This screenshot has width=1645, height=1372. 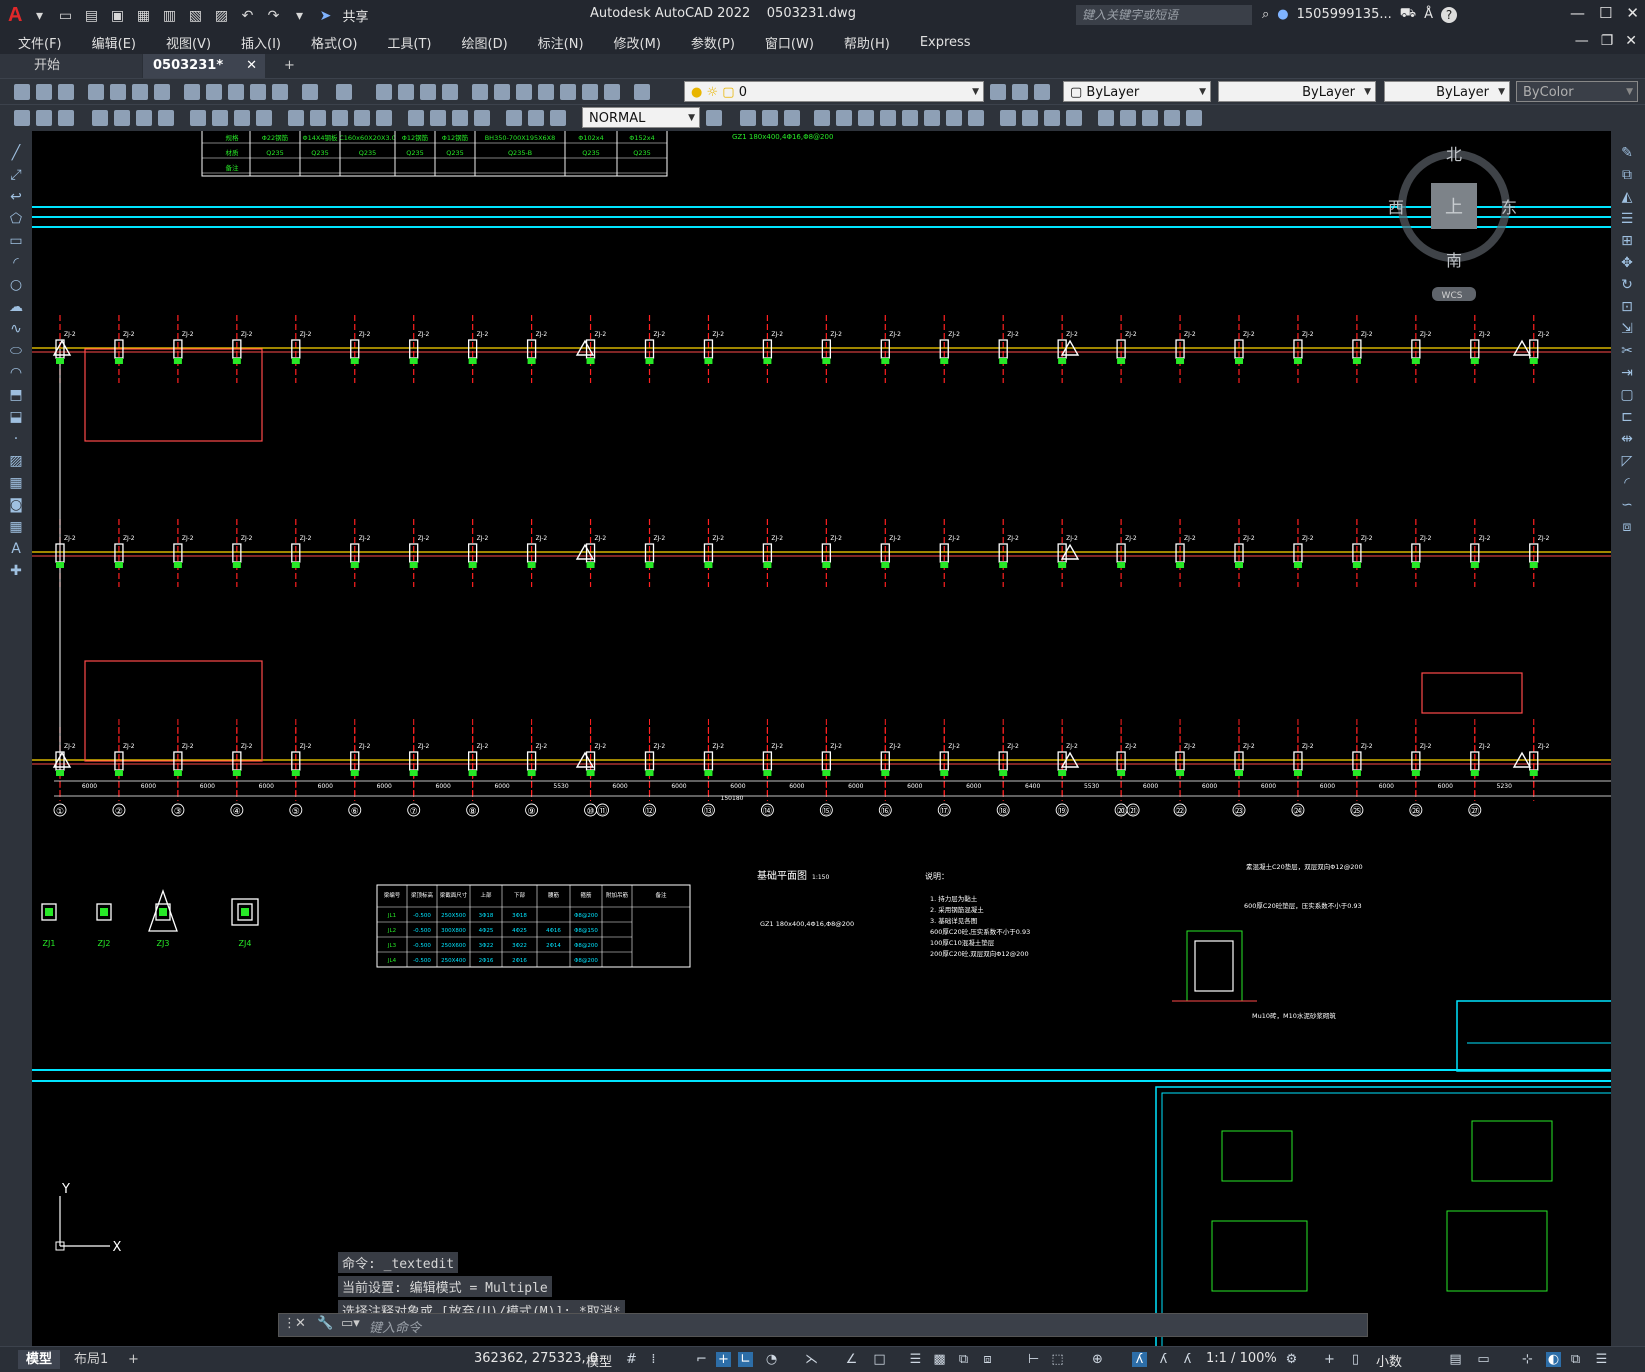 I want to click on properties-icon, so click(x=480, y=92).